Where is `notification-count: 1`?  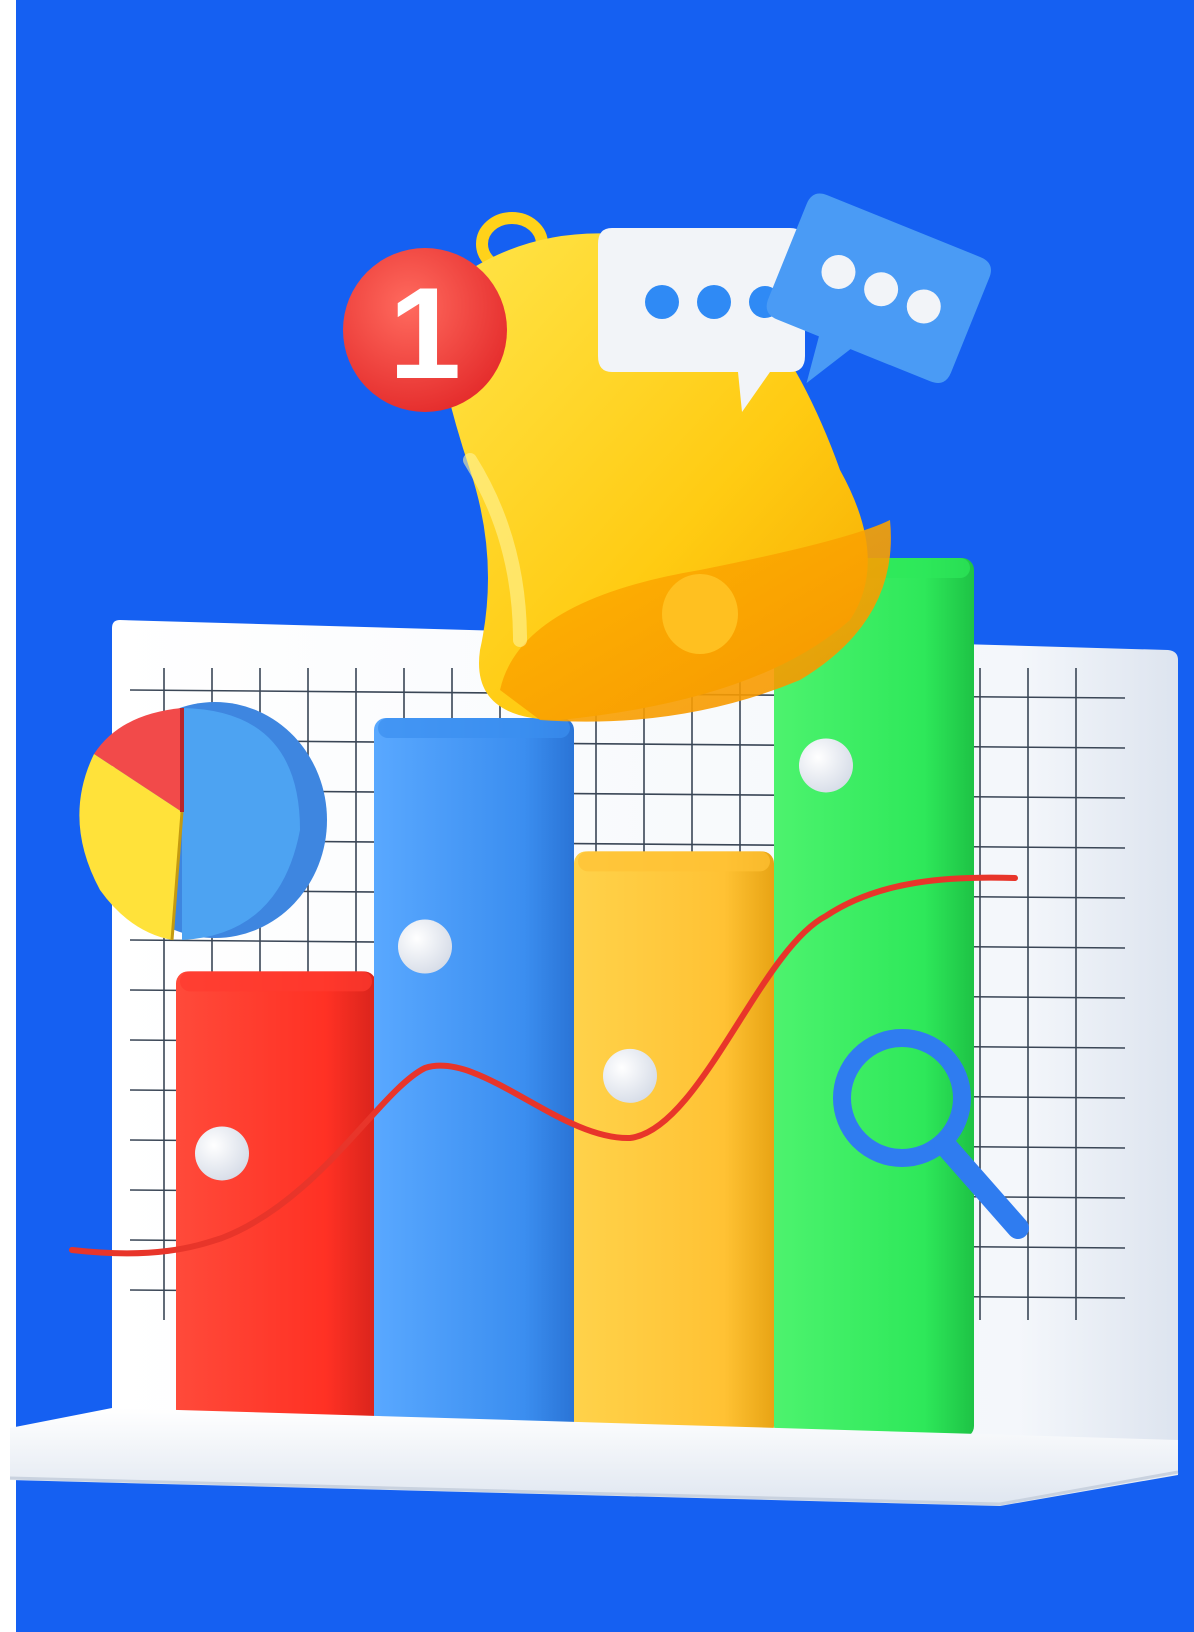 notification-count: 1 is located at coordinates (425, 333).